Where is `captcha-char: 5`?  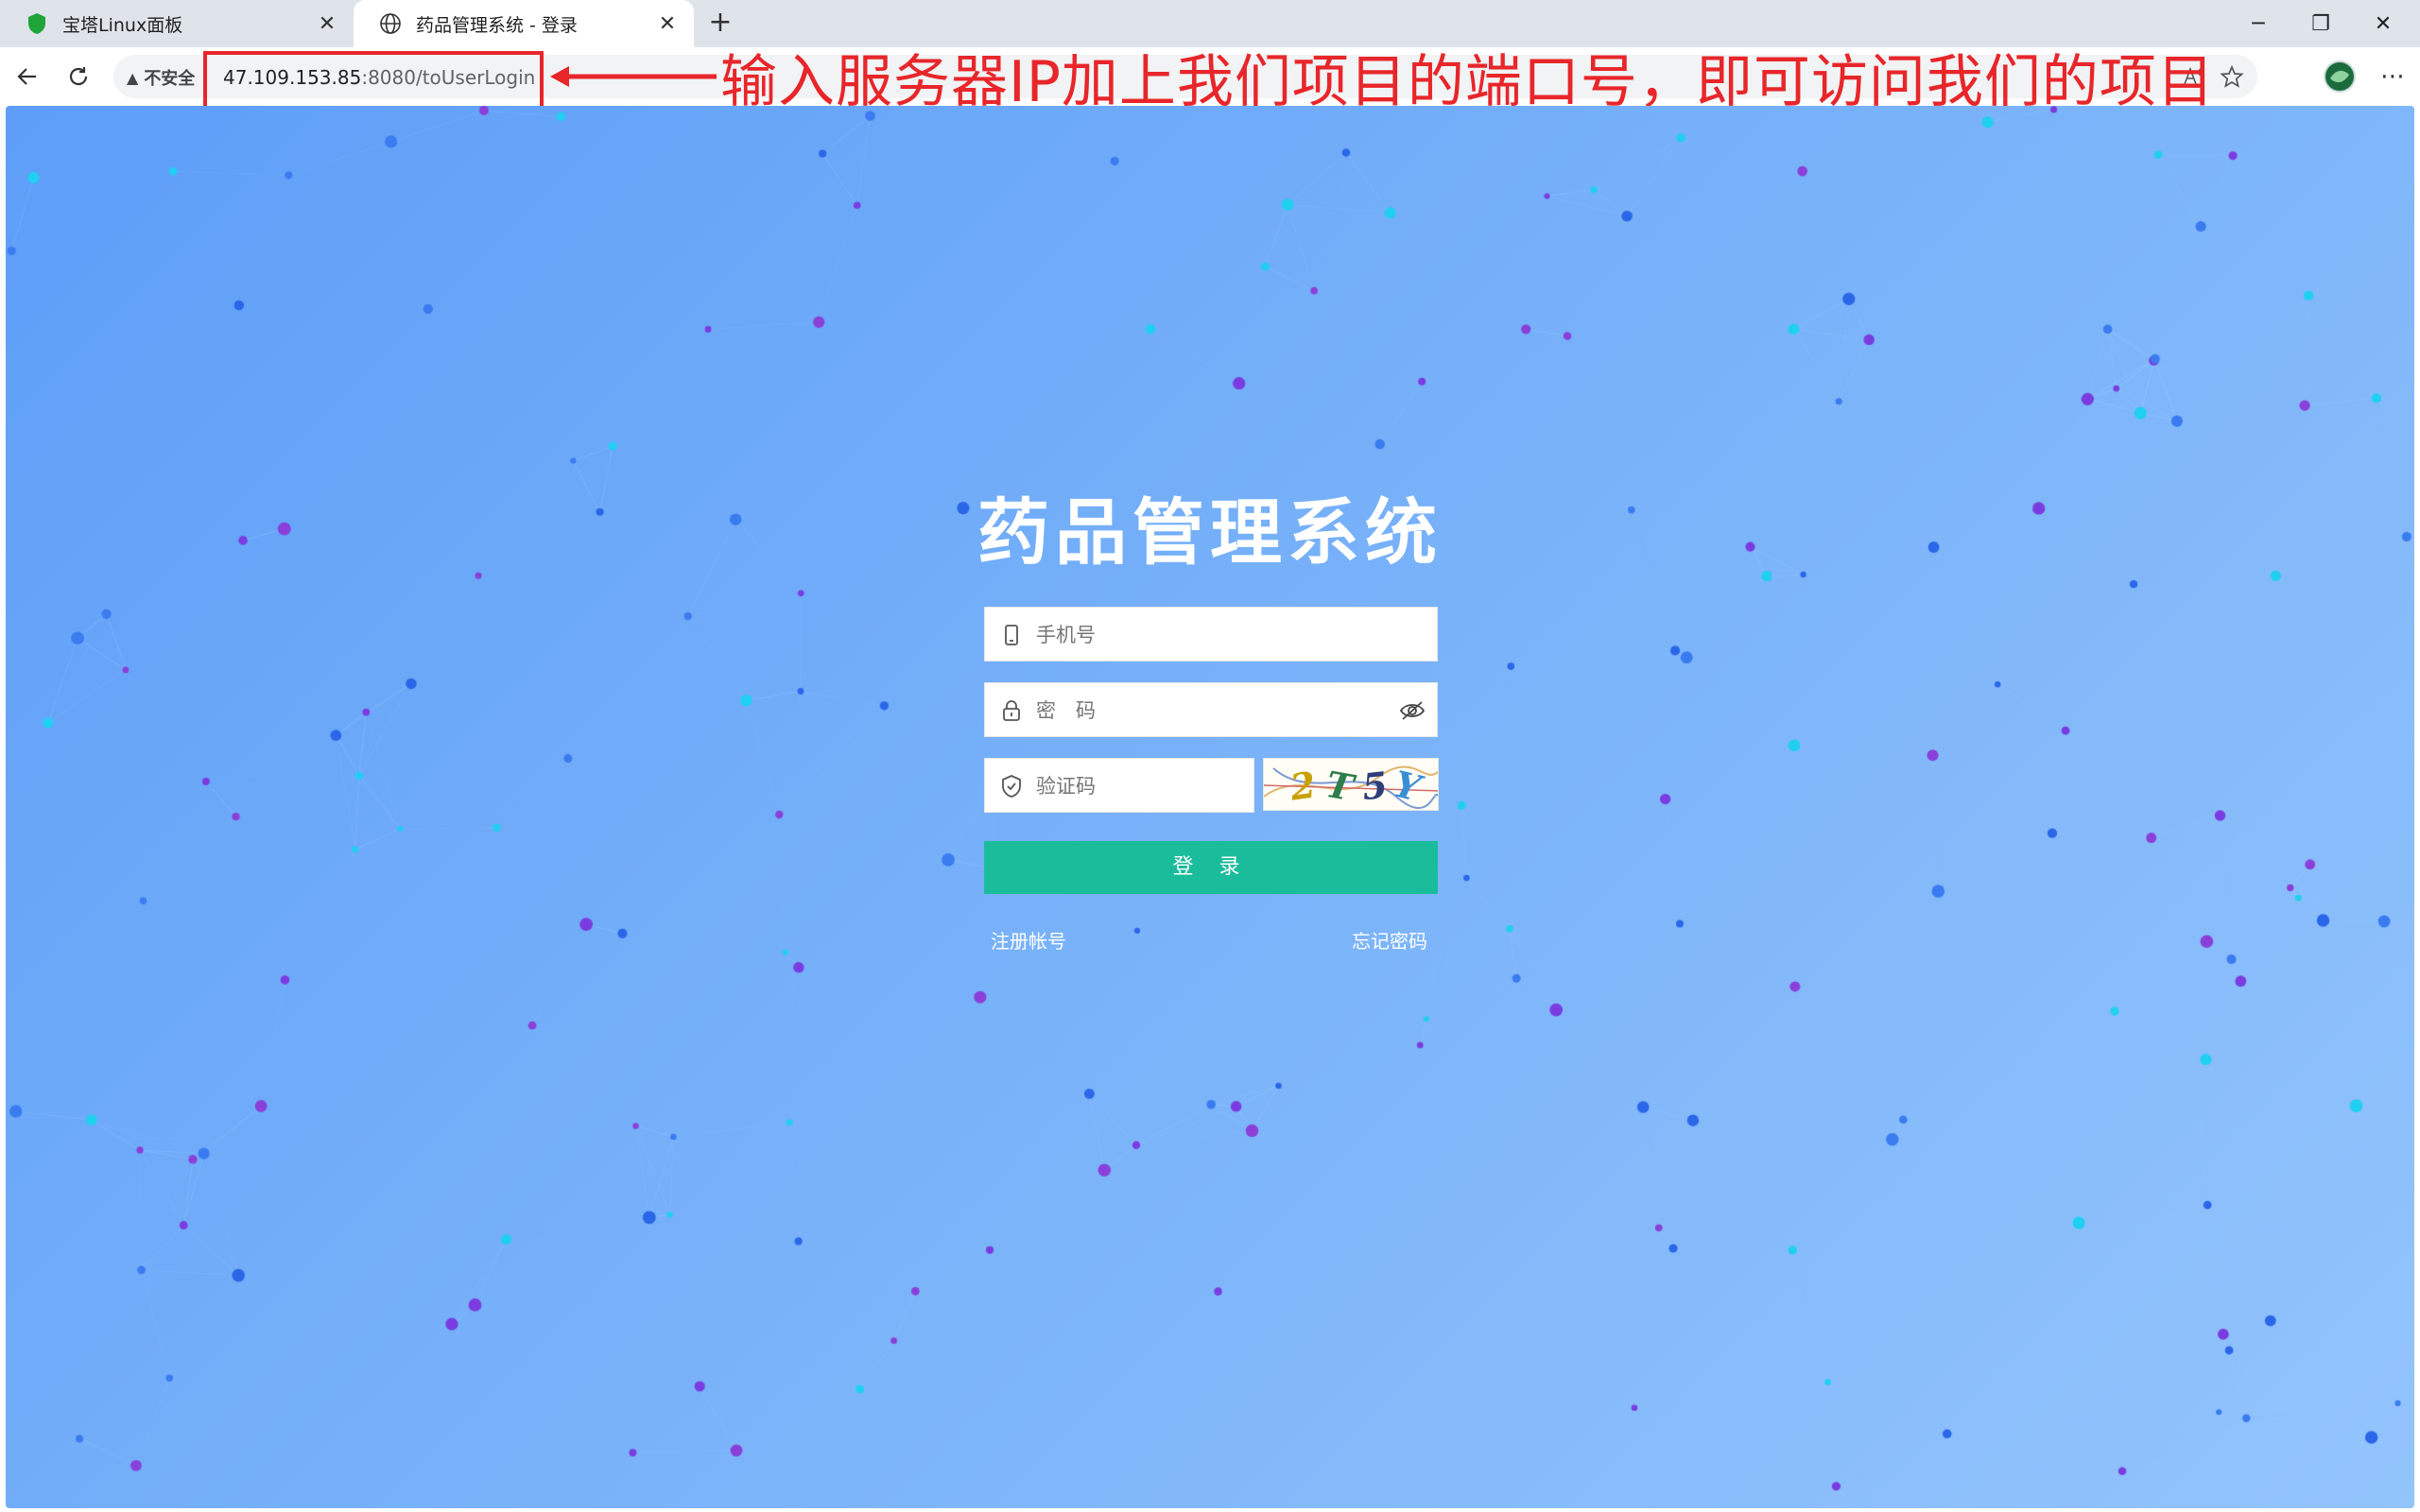 captcha-char: 5 is located at coordinates (1374, 786).